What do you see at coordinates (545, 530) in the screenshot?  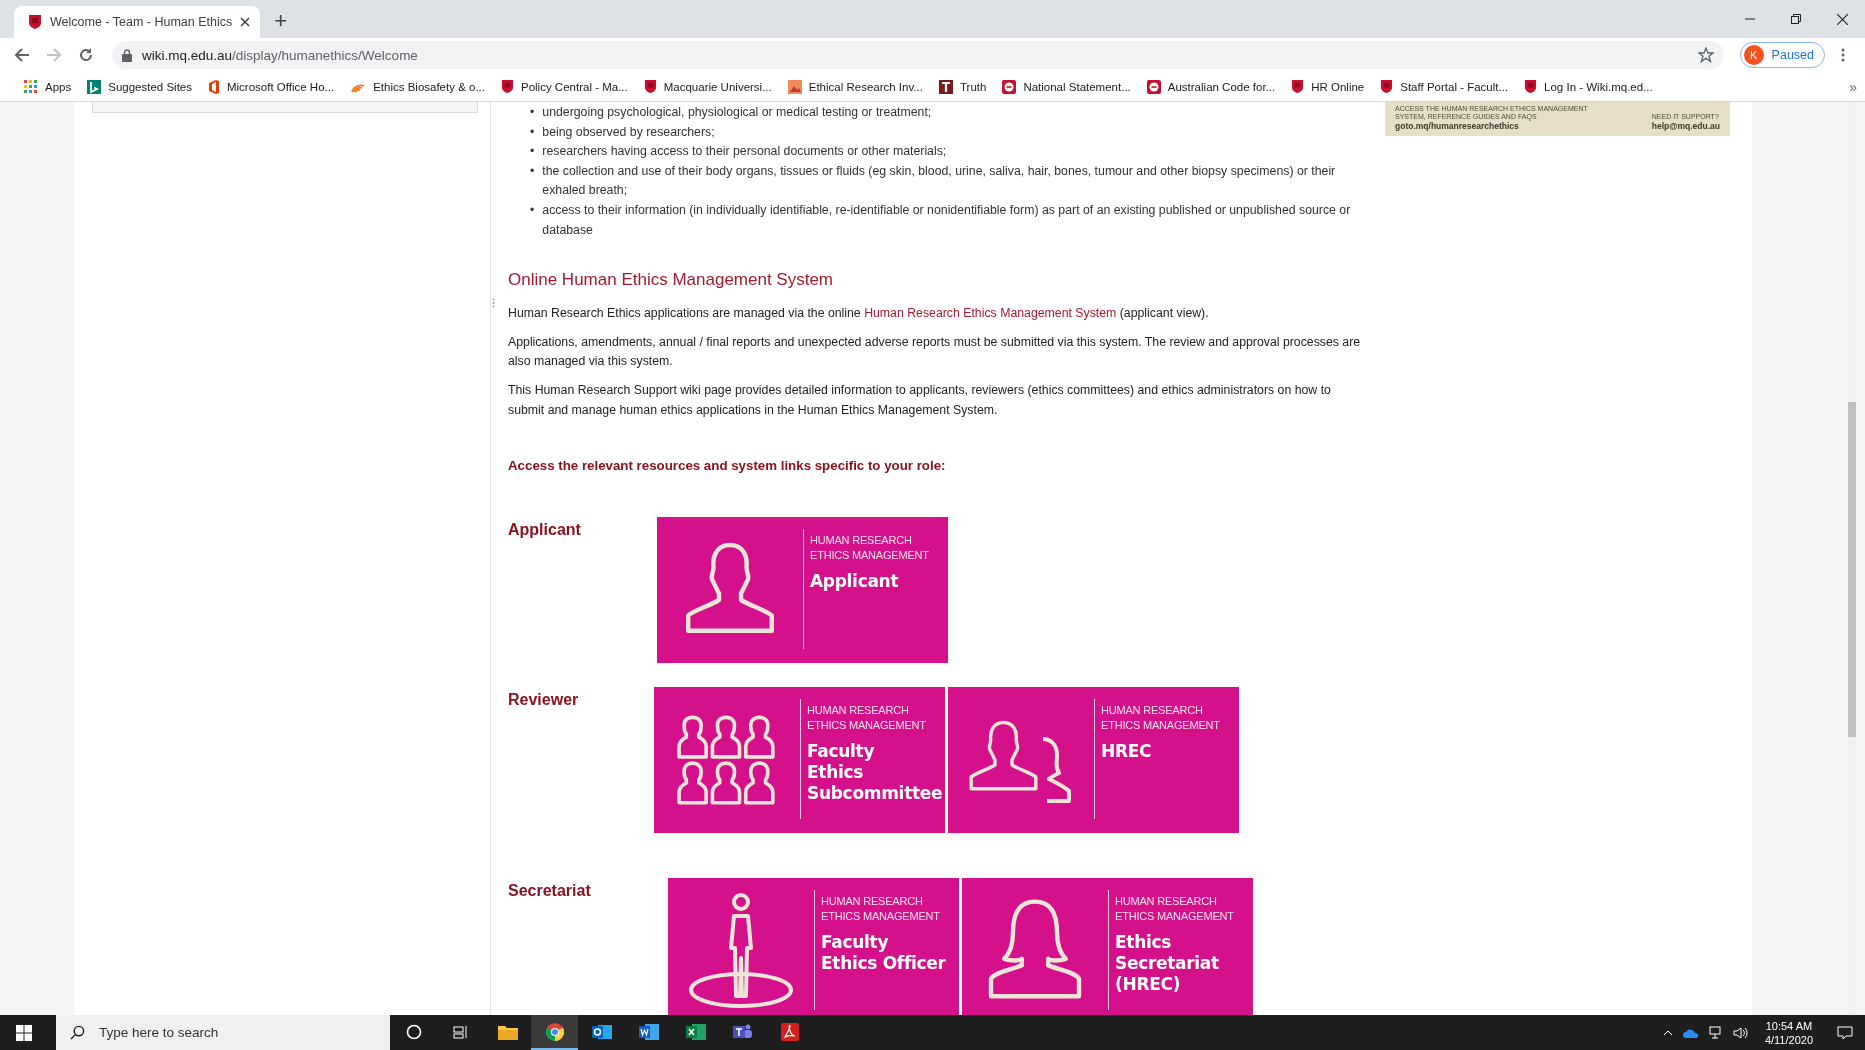 I see `role-heading: Applicant` at bounding box center [545, 530].